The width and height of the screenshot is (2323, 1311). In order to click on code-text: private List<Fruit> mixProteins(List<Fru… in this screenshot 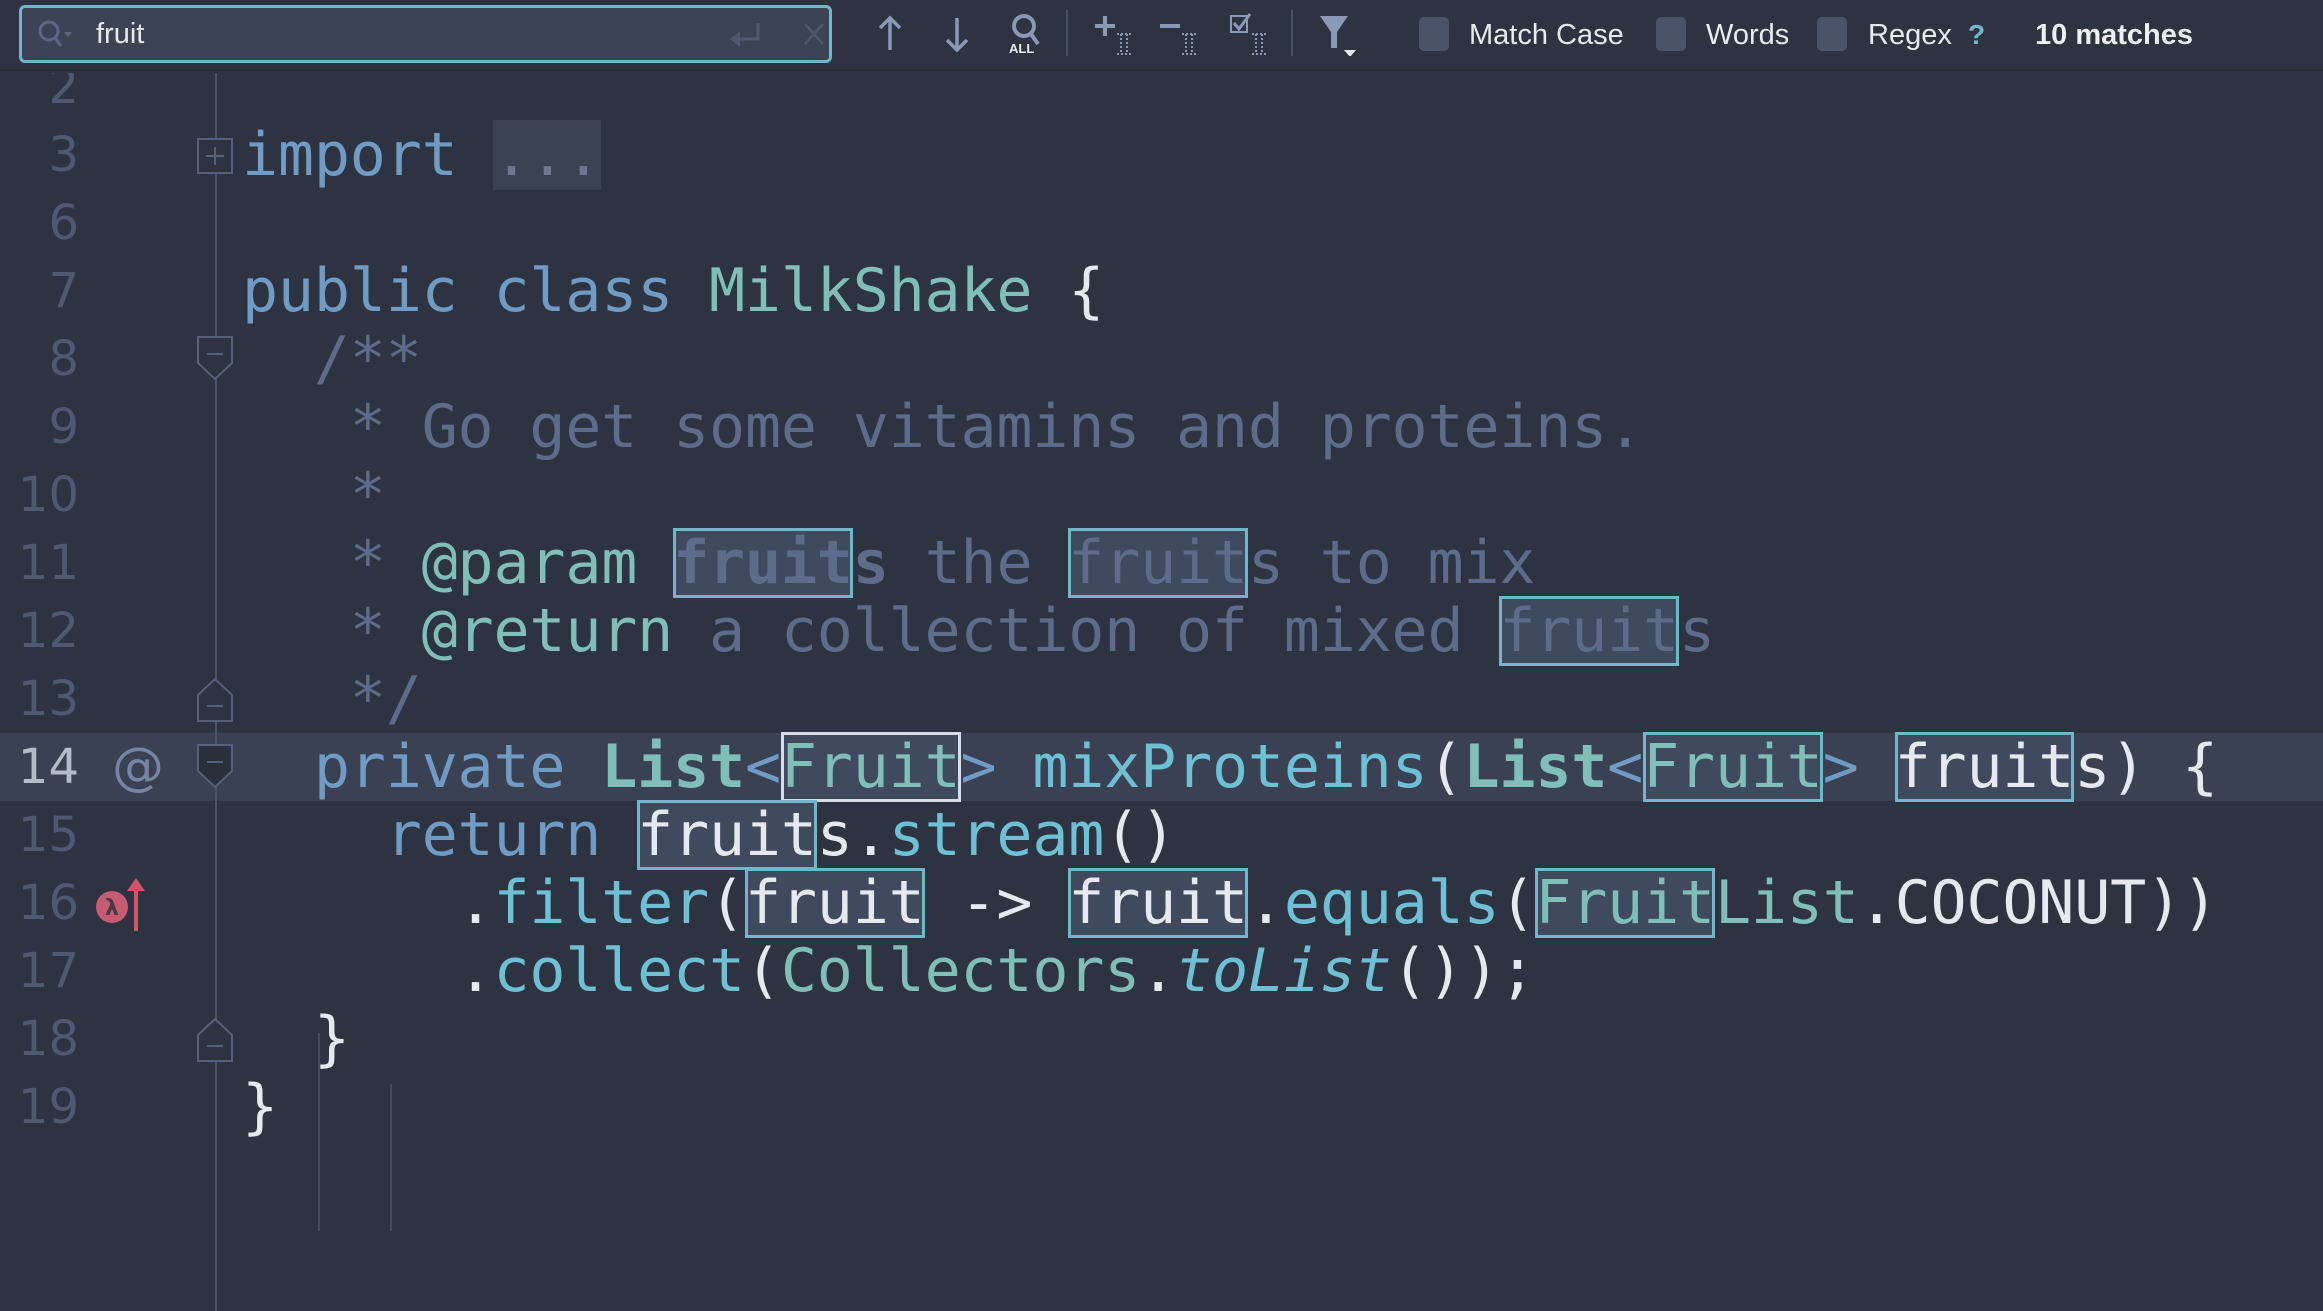, I will do `click(1230, 767)`.